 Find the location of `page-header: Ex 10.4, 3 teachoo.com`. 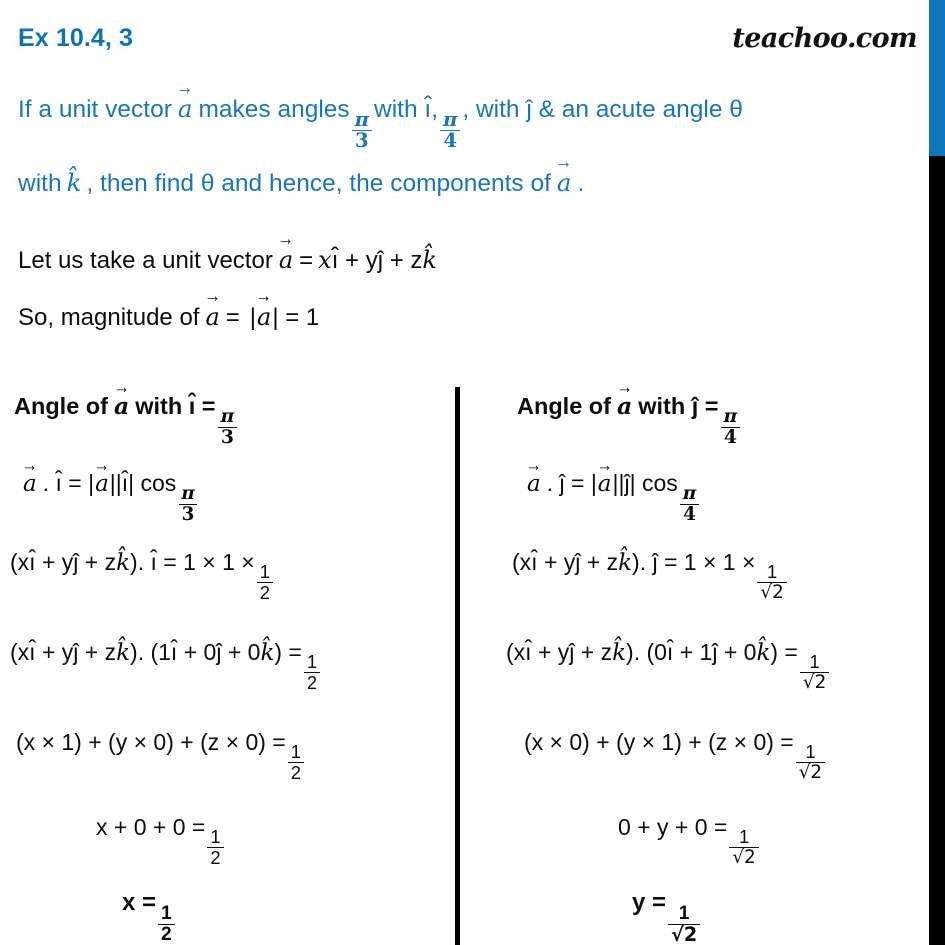

page-header: Ex 10.4, 3 teachoo.com is located at coordinates (468, 38).